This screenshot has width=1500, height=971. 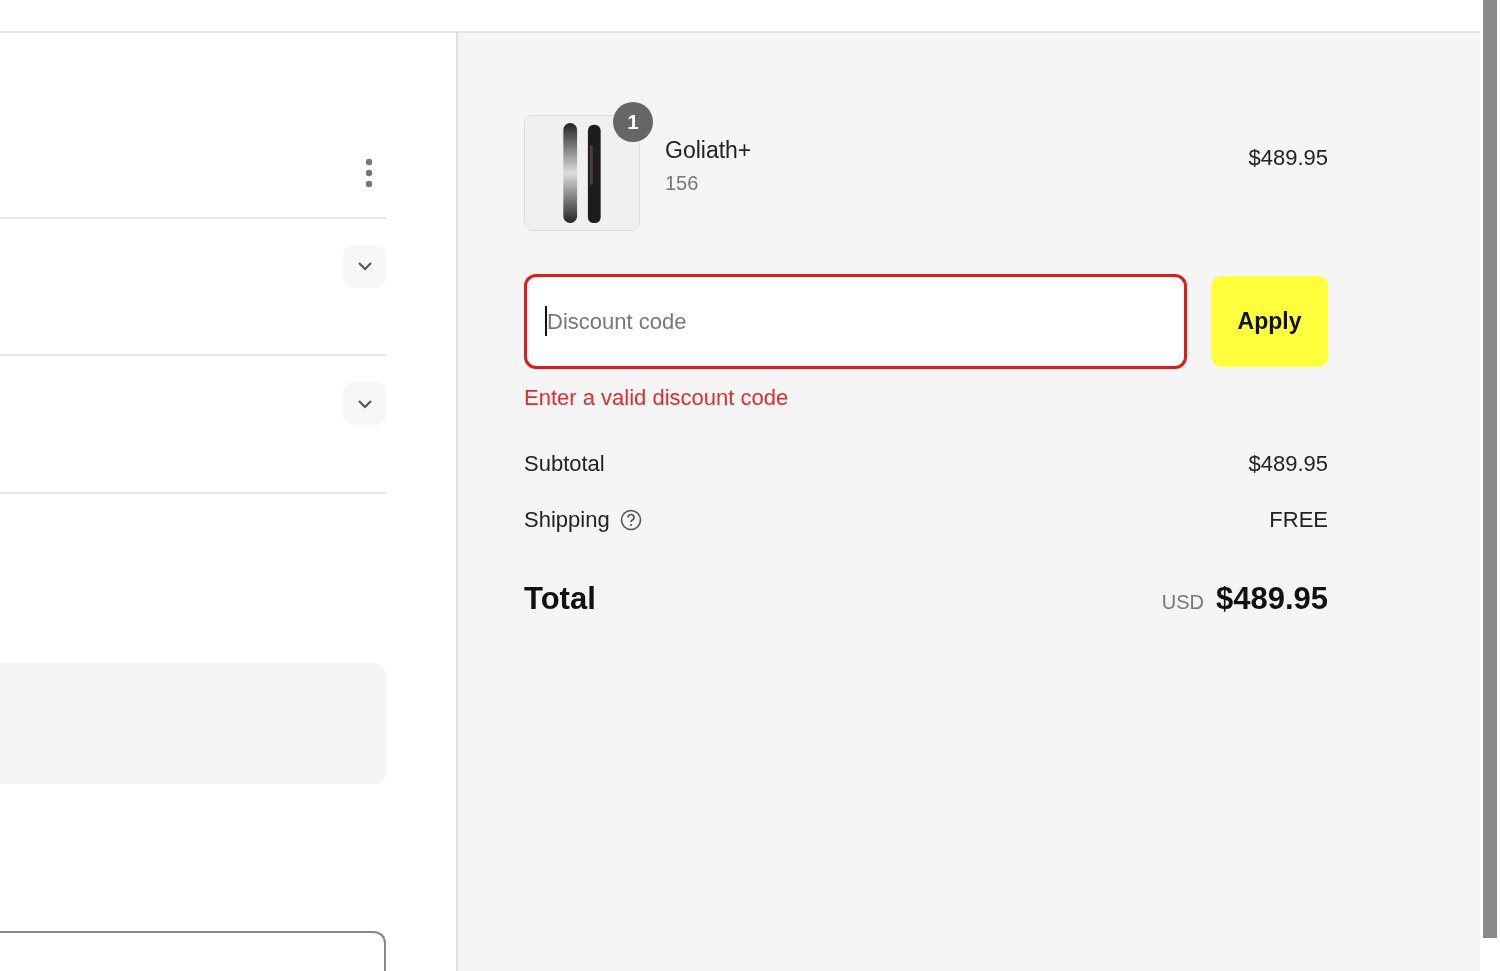 What do you see at coordinates (564, 464) in the screenshot?
I see `summary-label: Subtotal` at bounding box center [564, 464].